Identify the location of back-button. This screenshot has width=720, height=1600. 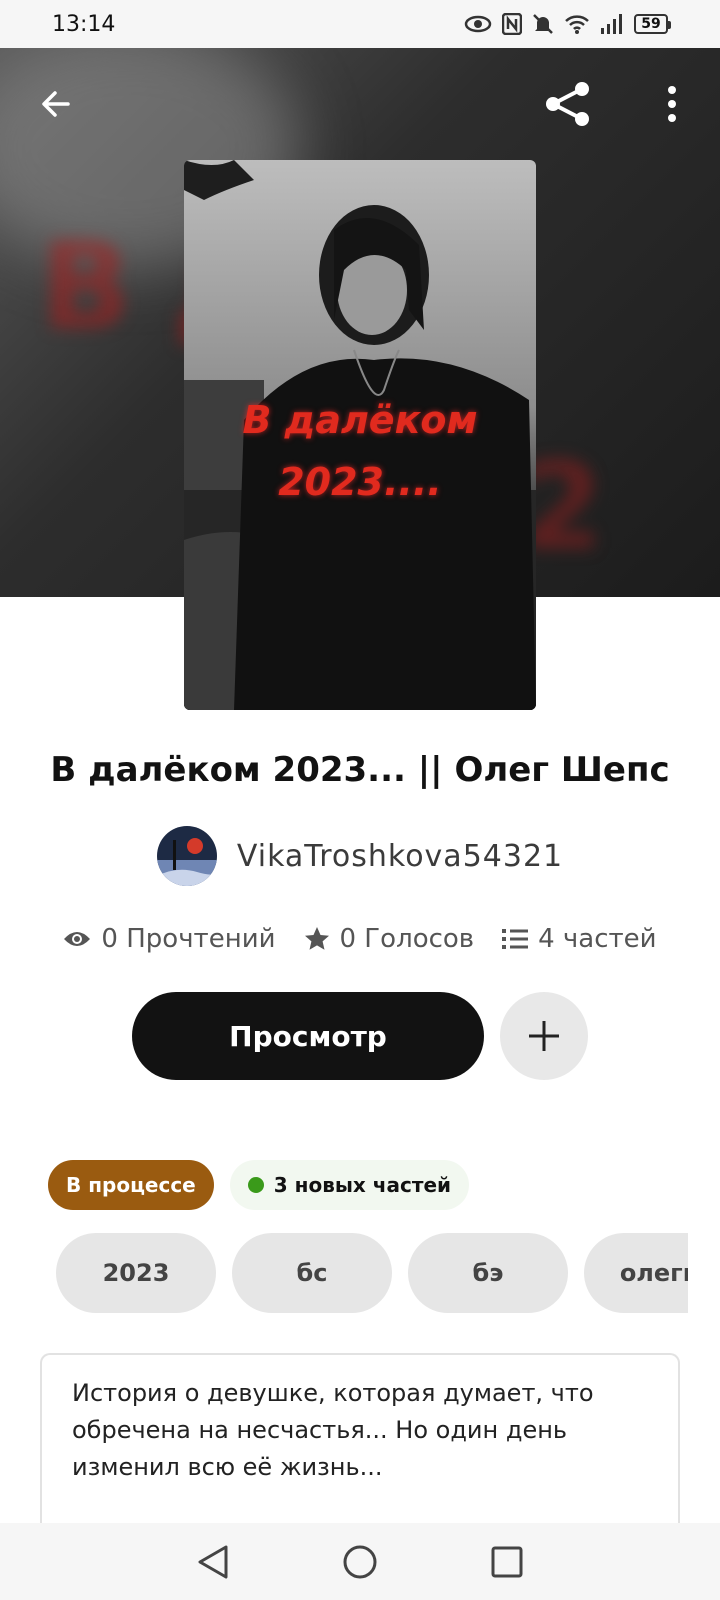
(56, 104).